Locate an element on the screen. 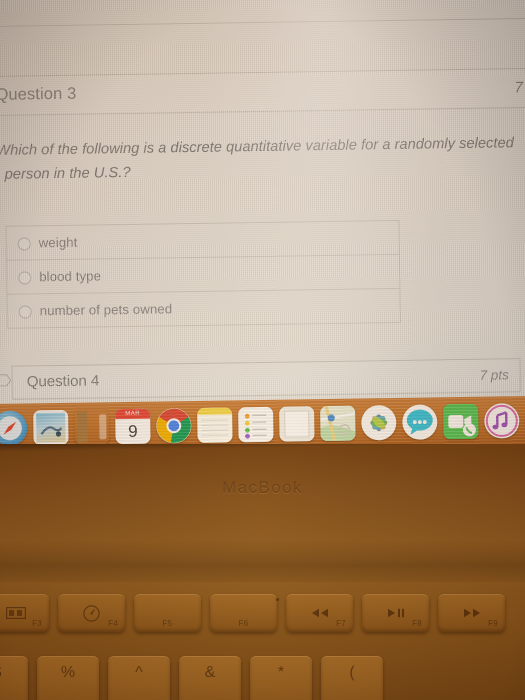  question4-header: Question 4 7 pts is located at coordinates (266, 379).